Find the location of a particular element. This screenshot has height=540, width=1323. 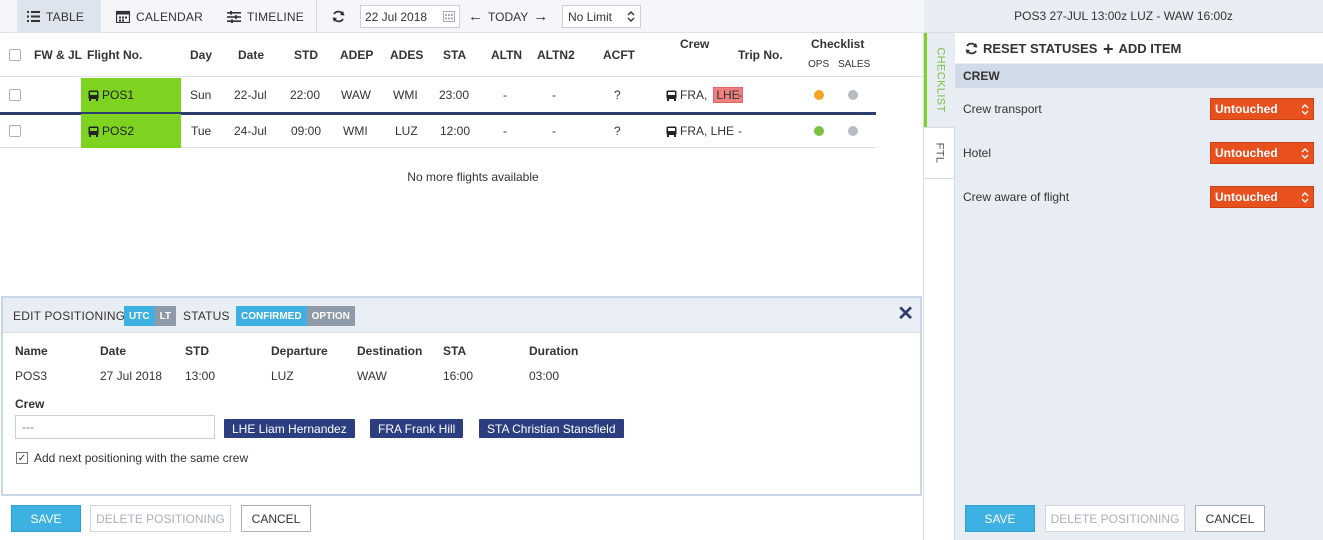

col-acft: ACFT is located at coordinates (619, 55).